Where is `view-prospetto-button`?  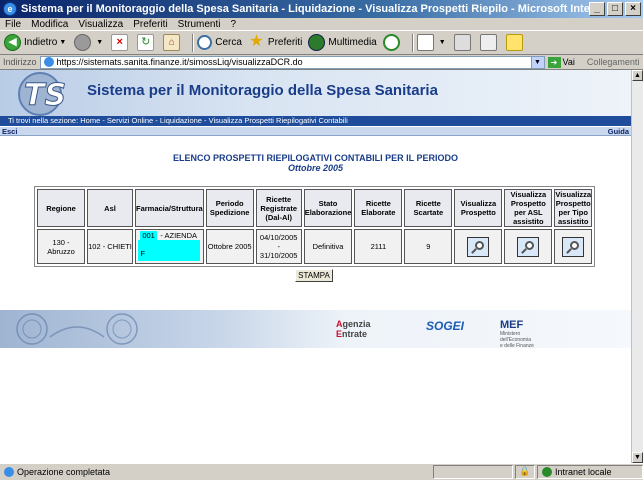
view-prospetto-button is located at coordinates (478, 246).